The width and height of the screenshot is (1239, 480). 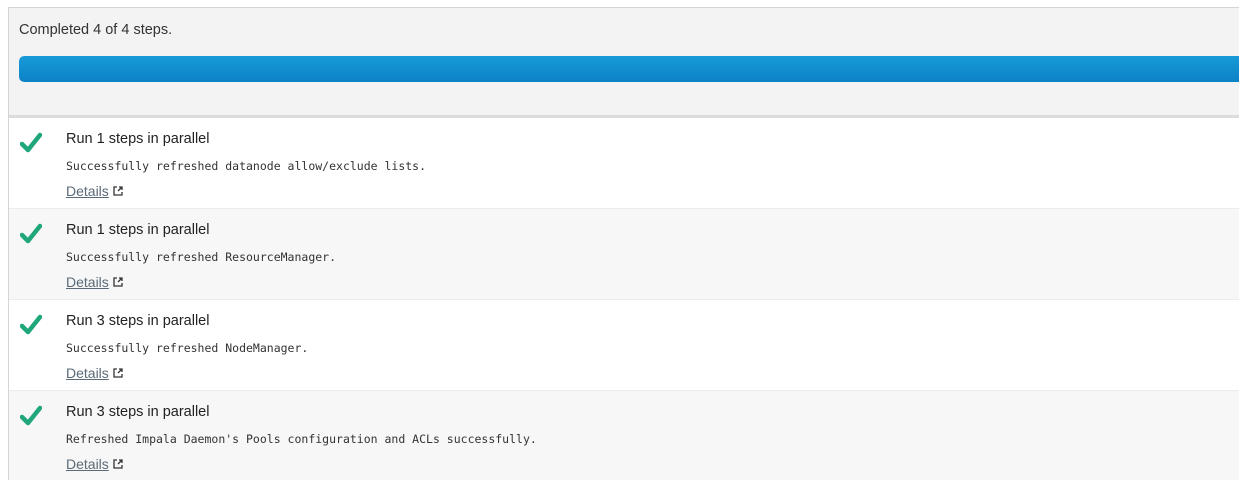 I want to click on step-message: Successfully refreshed ResourceManager., so click(x=201, y=257).